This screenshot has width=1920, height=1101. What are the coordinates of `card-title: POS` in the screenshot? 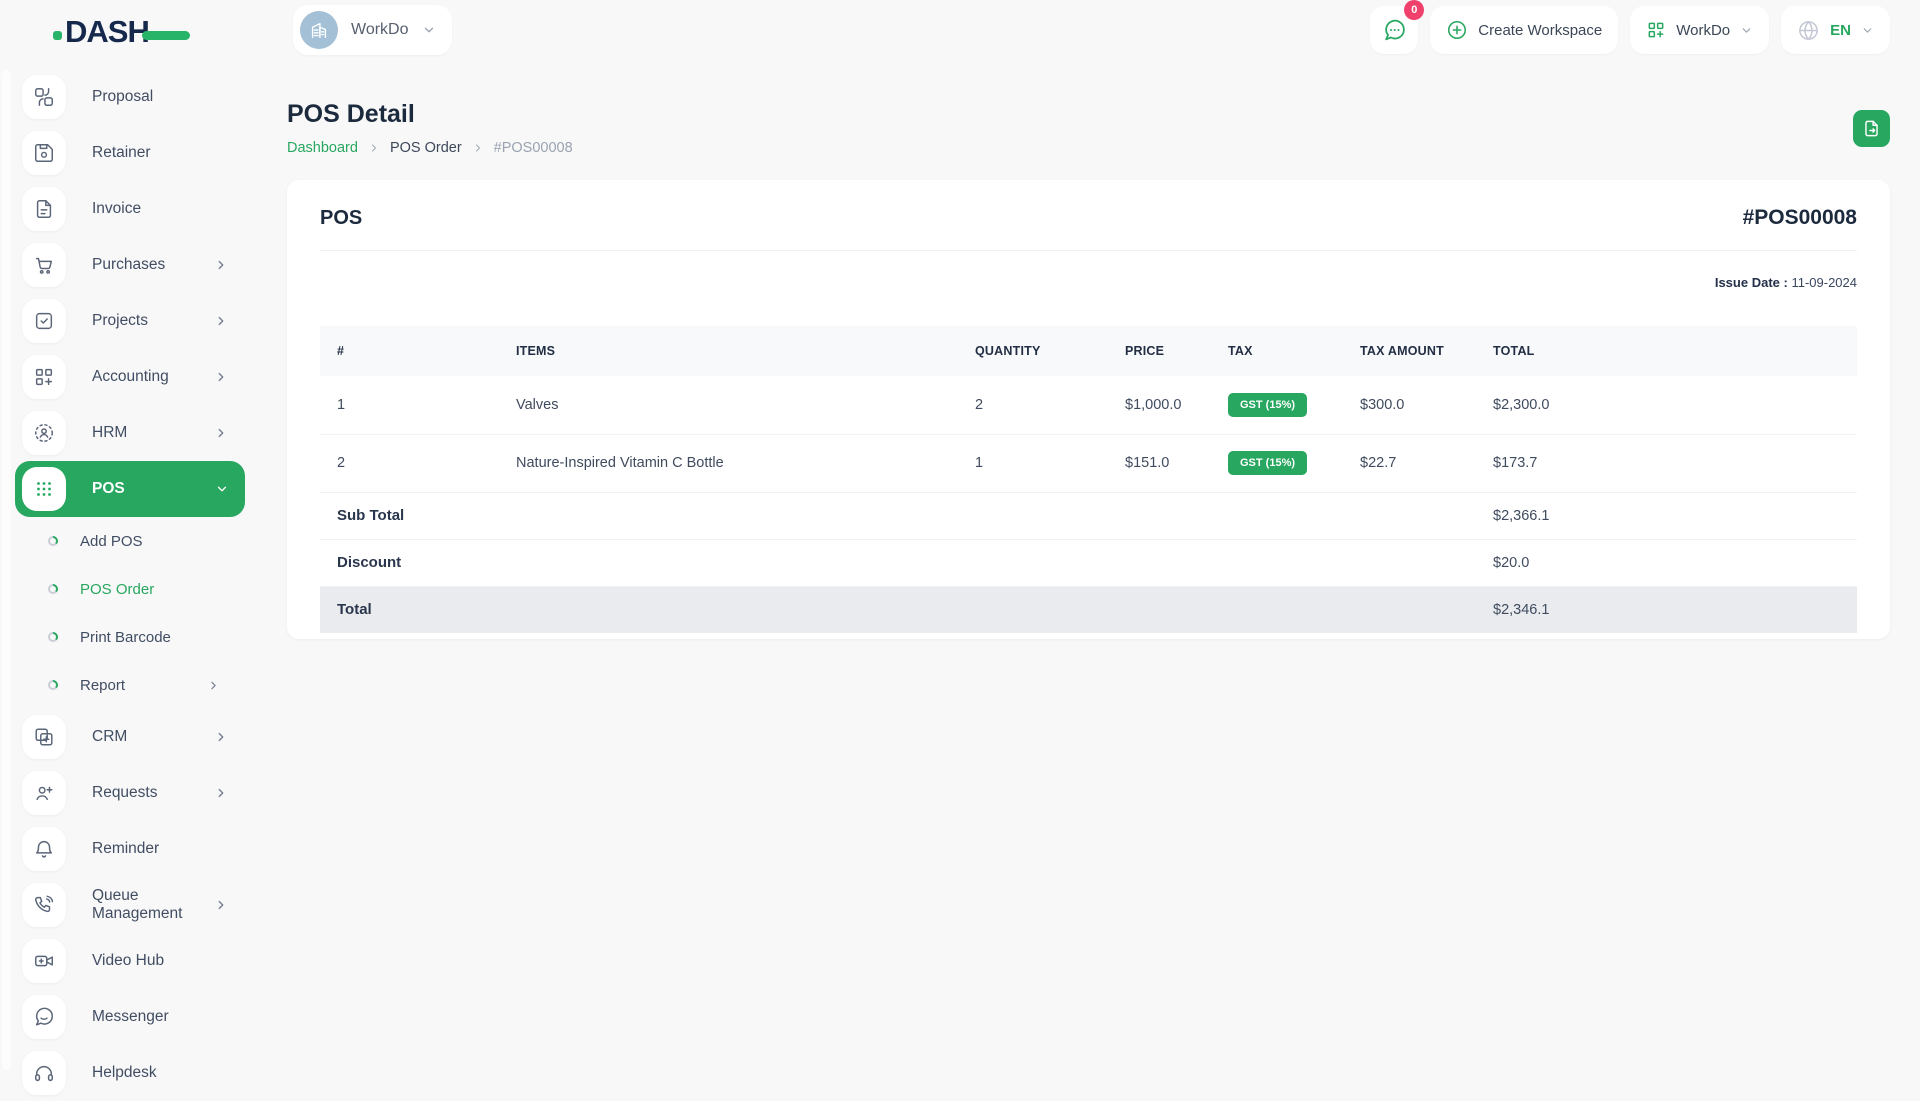 It's located at (341, 218).